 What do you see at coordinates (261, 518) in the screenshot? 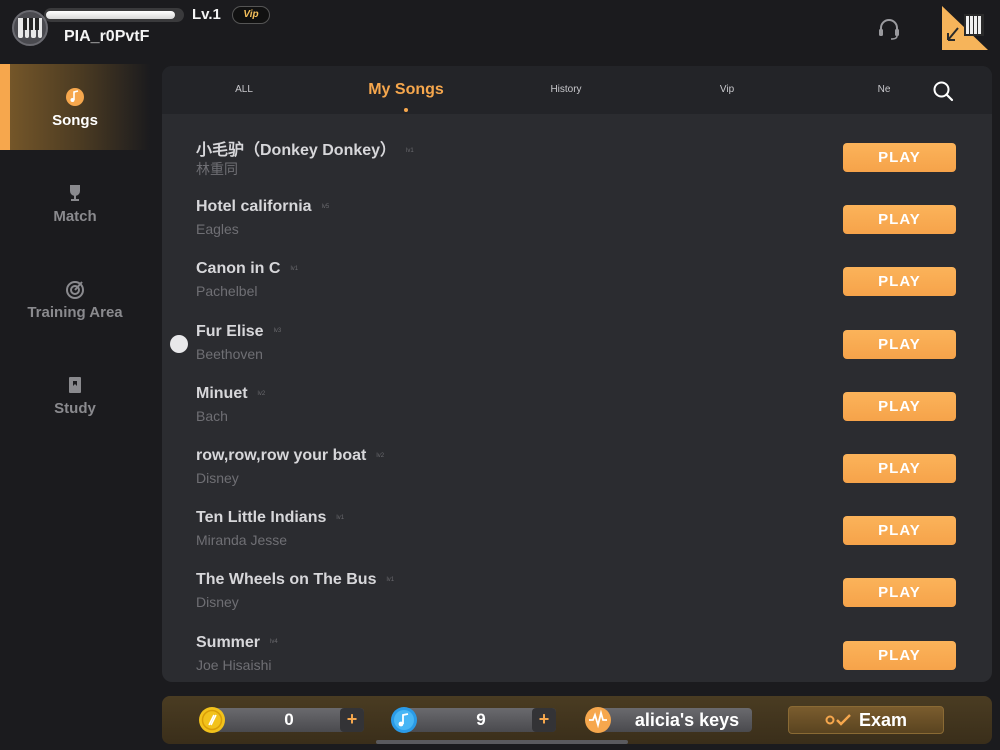
I see `song-title: Ten Little Indians` at bounding box center [261, 518].